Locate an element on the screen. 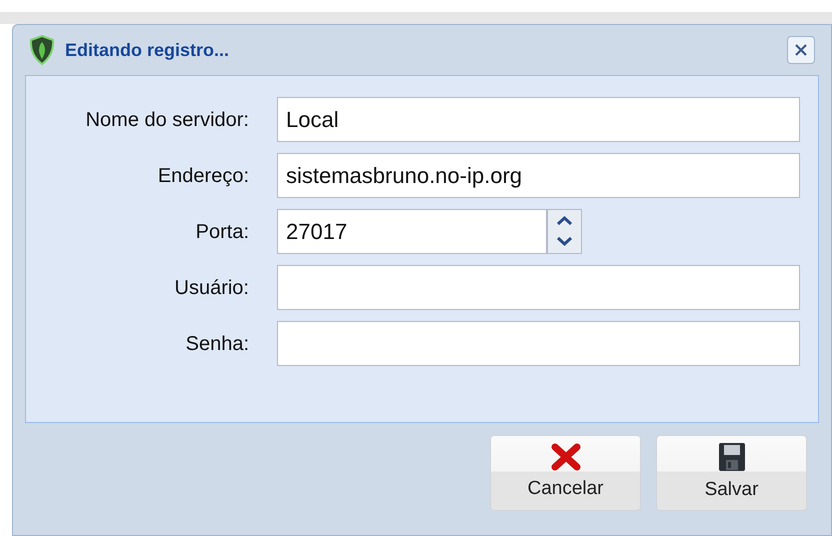  text-field: sistemasbruno.no-ip.org is located at coordinates (538, 175).